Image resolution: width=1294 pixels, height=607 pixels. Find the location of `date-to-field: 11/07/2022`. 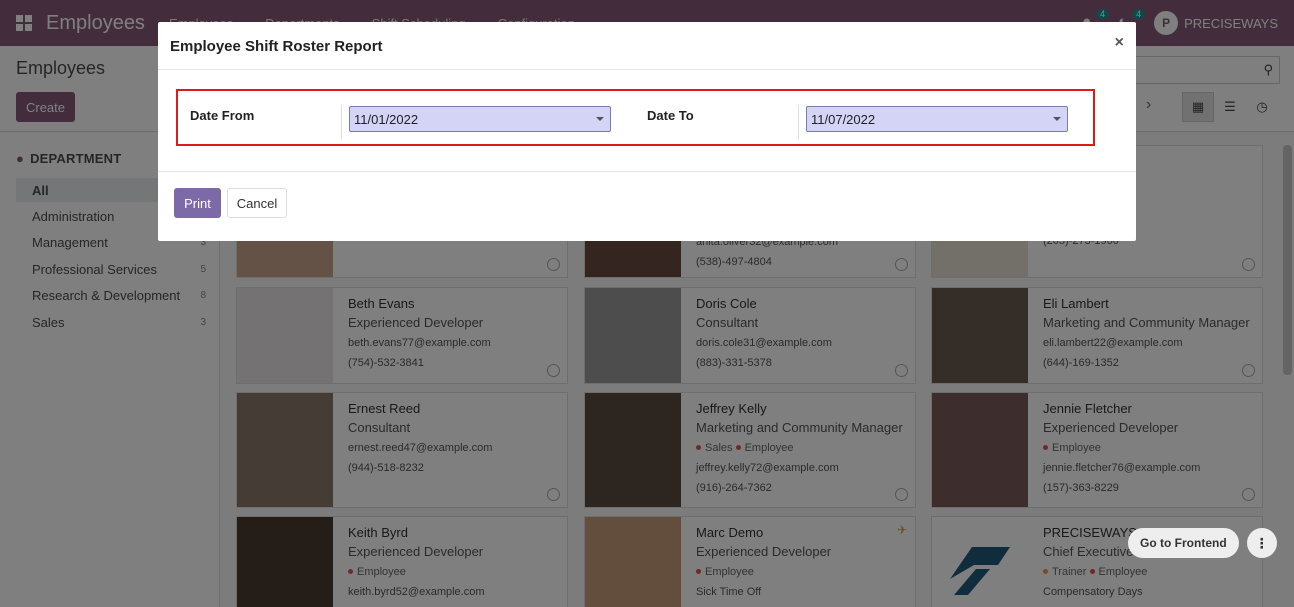

date-to-field: 11/07/2022 is located at coordinates (937, 119).